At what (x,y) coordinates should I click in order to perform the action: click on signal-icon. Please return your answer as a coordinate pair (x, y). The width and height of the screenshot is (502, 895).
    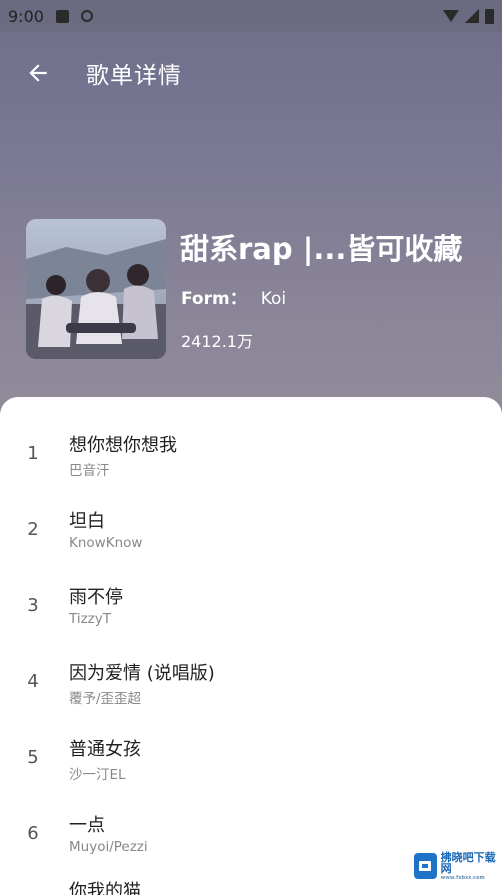
    Looking at the image, I should click on (472, 16).